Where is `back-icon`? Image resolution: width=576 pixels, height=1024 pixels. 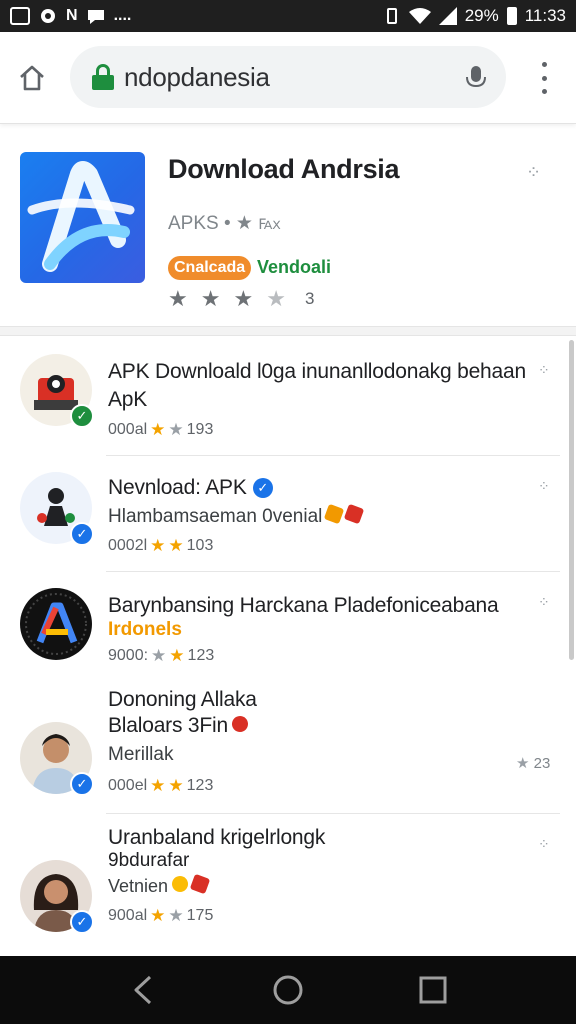 back-icon is located at coordinates (142, 990).